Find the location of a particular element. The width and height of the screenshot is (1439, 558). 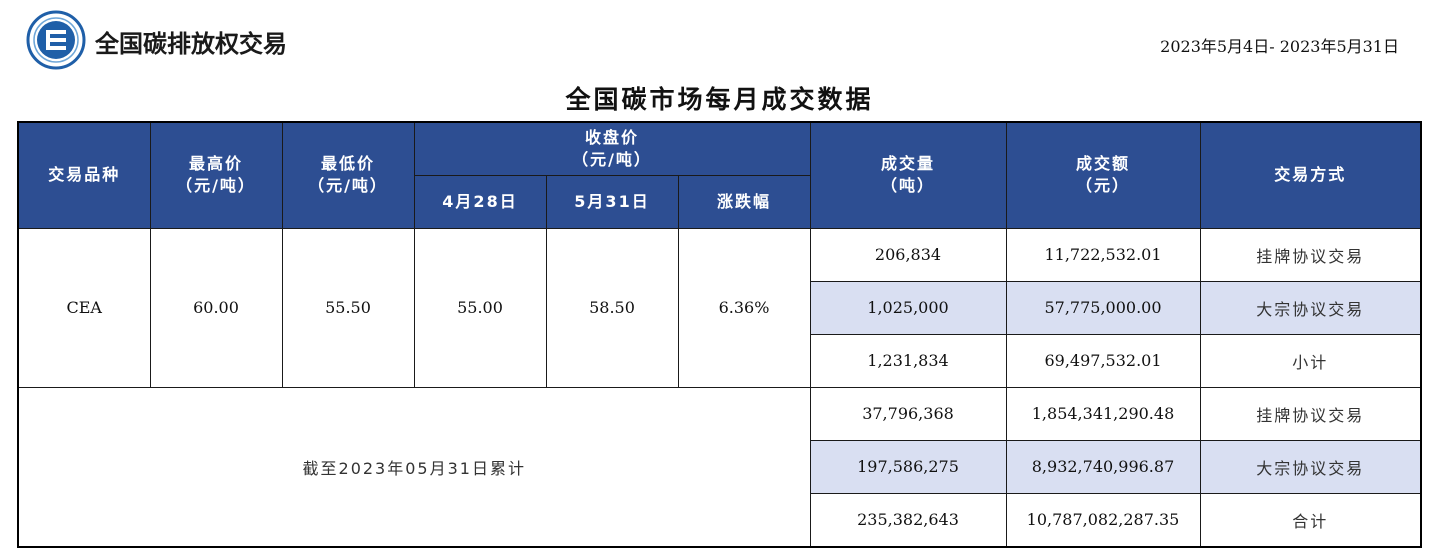

volume-cell: 1,025,000 is located at coordinates (908, 307).